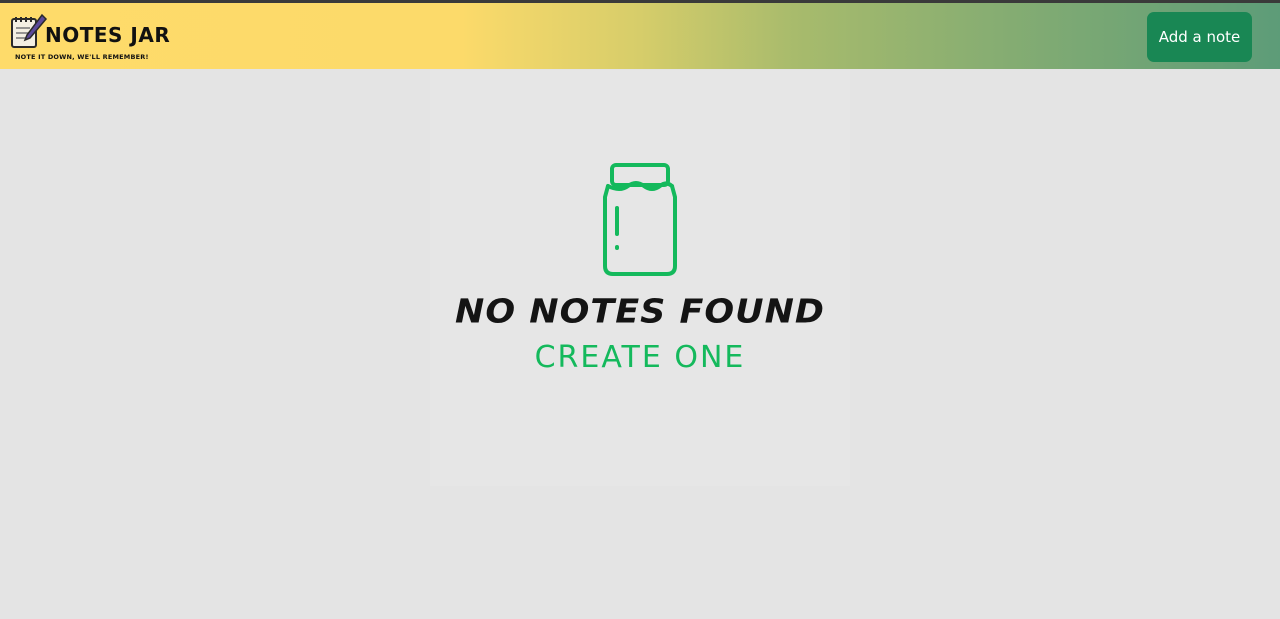  What do you see at coordinates (640, 357) in the screenshot?
I see `create-one-link: CREATE ONE` at bounding box center [640, 357].